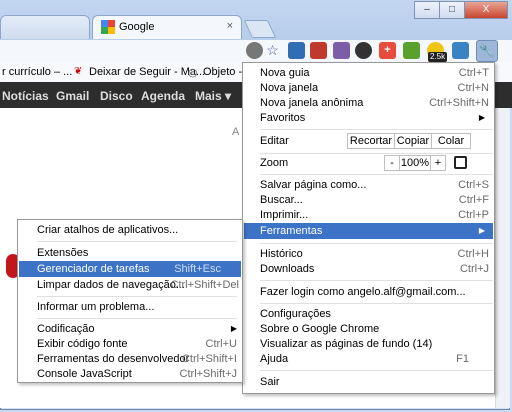 Image resolution: width=512 pixels, height=412 pixels. What do you see at coordinates (108, 27) in the screenshot?
I see `google-favicon-icon` at bounding box center [108, 27].